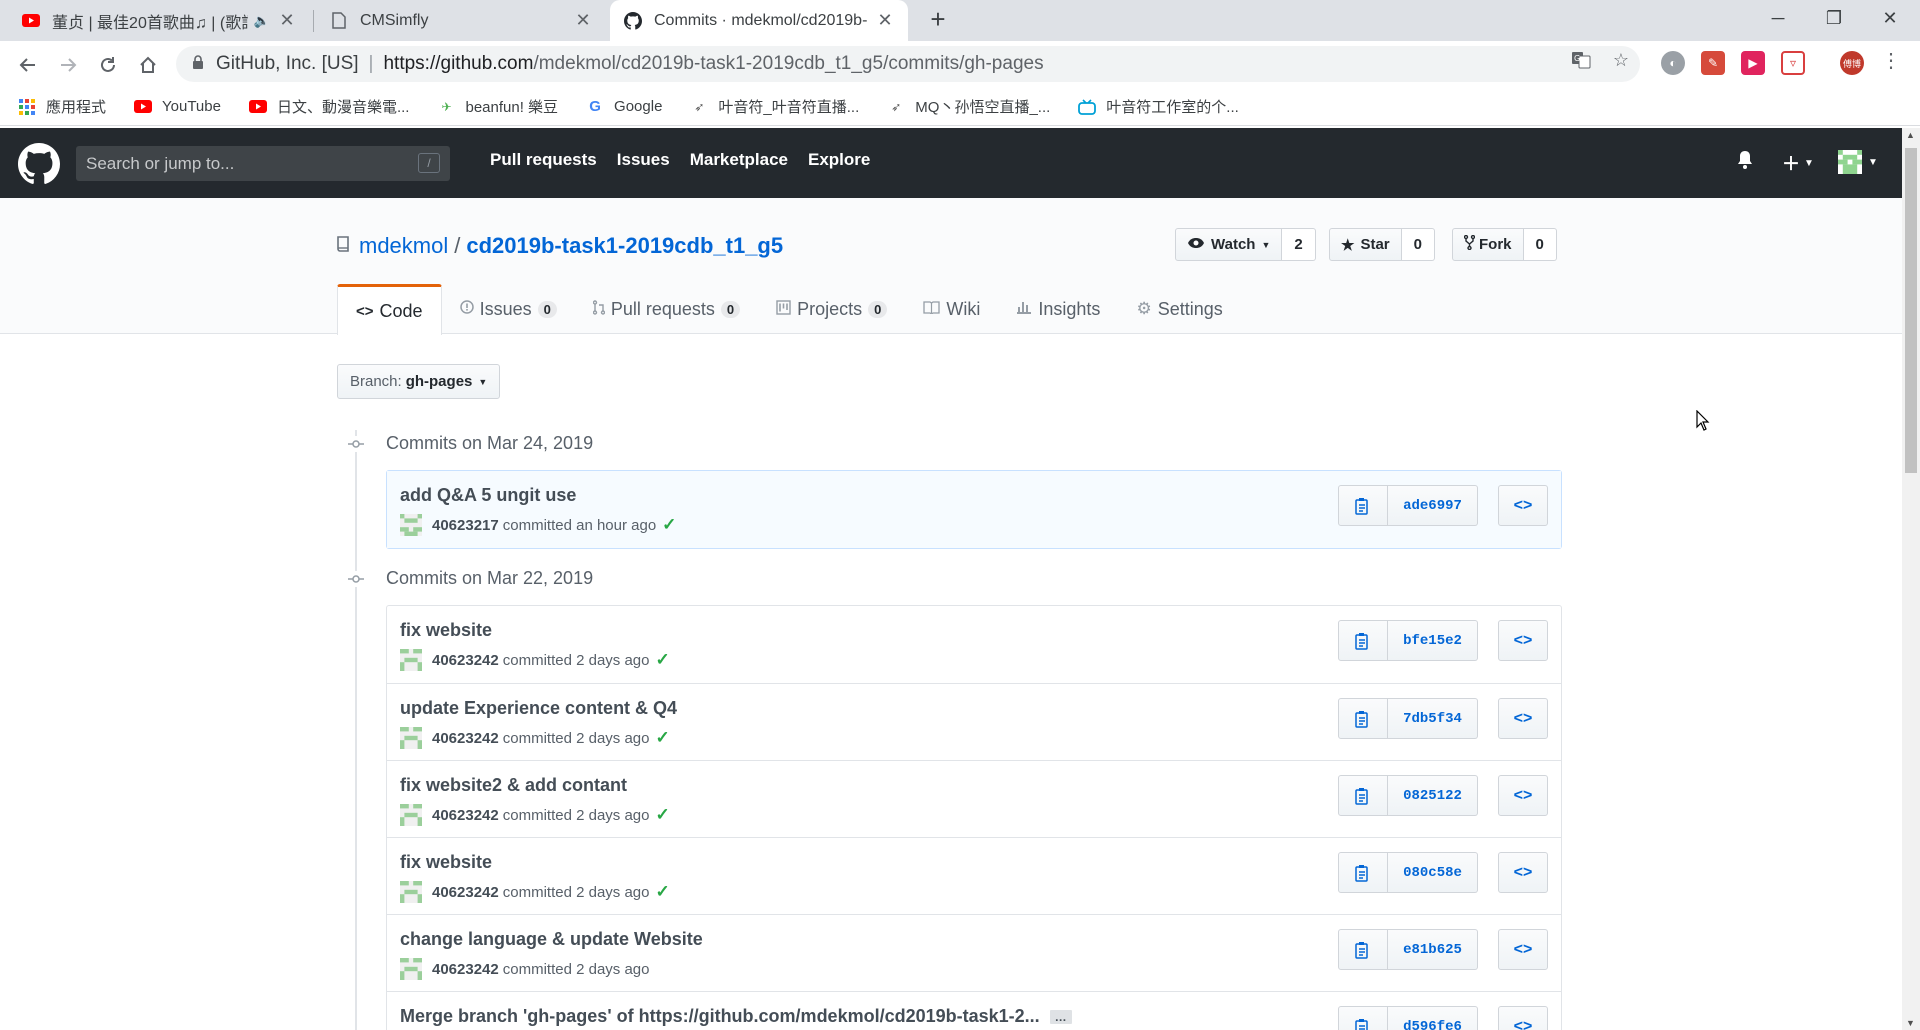 This screenshot has width=1920, height=1030. What do you see at coordinates (1745, 159) in the screenshot?
I see `notification-bell-icon` at bounding box center [1745, 159].